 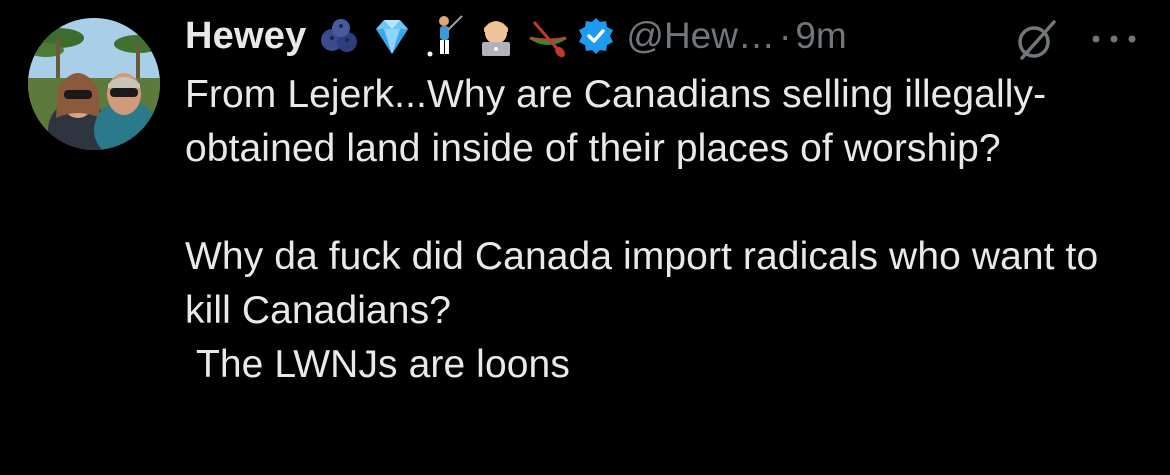 What do you see at coordinates (820, 36) in the screenshot?
I see `timestamp: 9m` at bounding box center [820, 36].